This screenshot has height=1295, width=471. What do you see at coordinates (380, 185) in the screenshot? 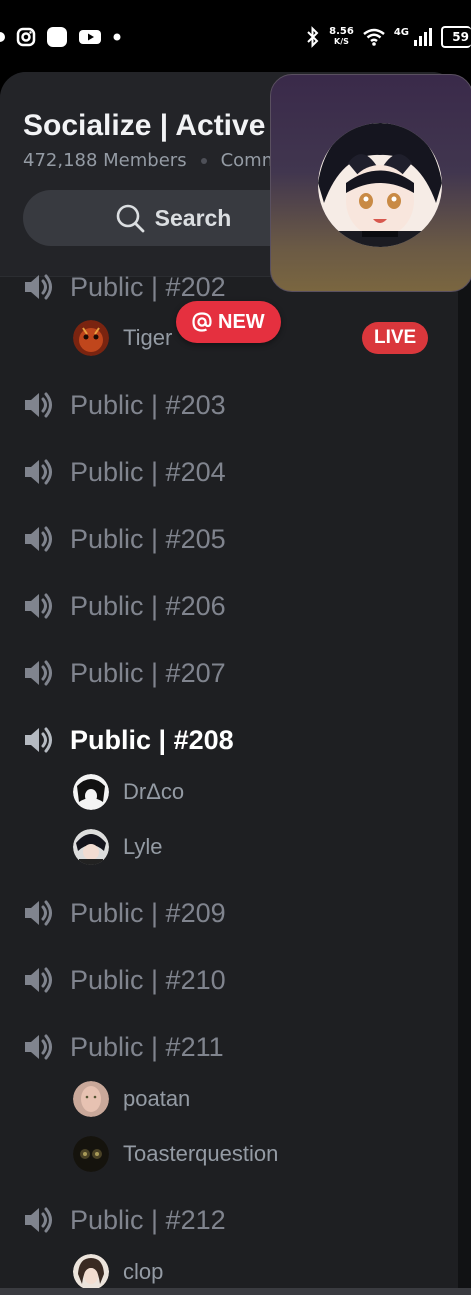
I see `caller-avatar` at bounding box center [380, 185].